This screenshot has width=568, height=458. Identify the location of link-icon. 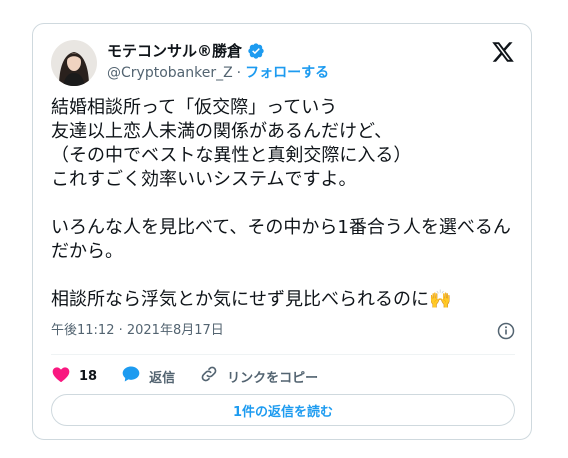
(209, 376).